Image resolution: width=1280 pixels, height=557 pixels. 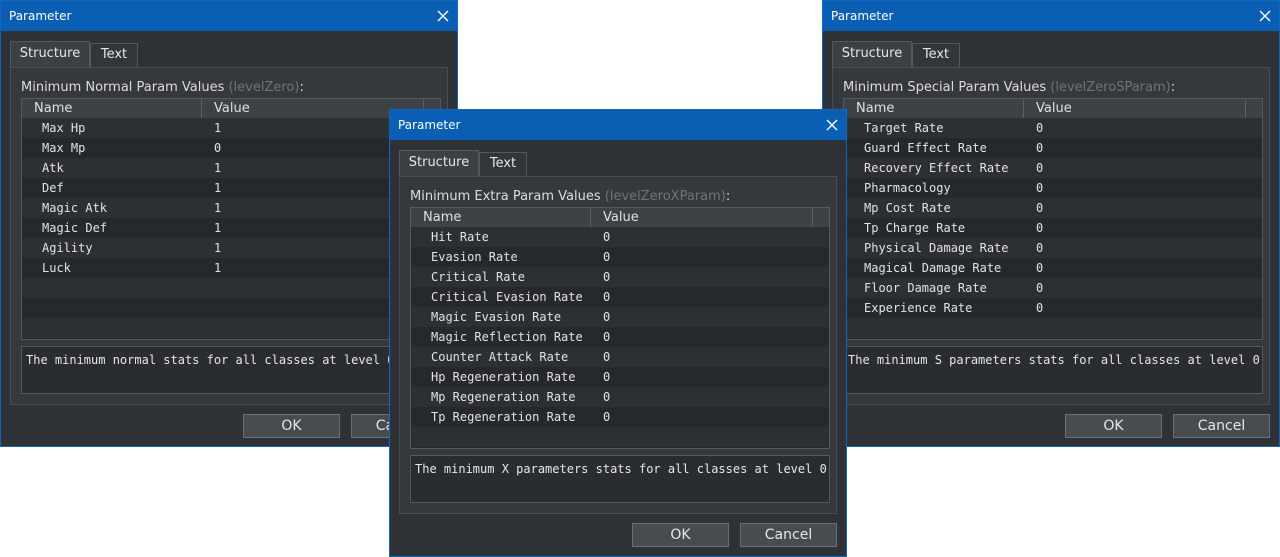 What do you see at coordinates (620, 397) in the screenshot?
I see `table-row: Mp Regeneration Rate 0` at bounding box center [620, 397].